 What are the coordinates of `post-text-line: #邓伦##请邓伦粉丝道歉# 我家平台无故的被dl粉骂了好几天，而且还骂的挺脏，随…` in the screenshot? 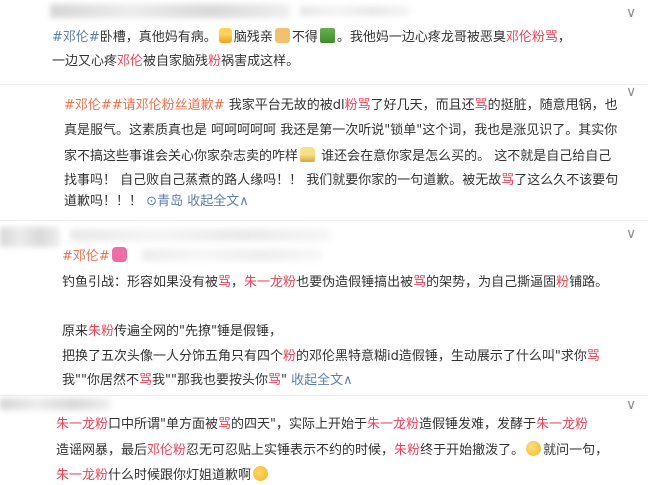 It's located at (341, 105).